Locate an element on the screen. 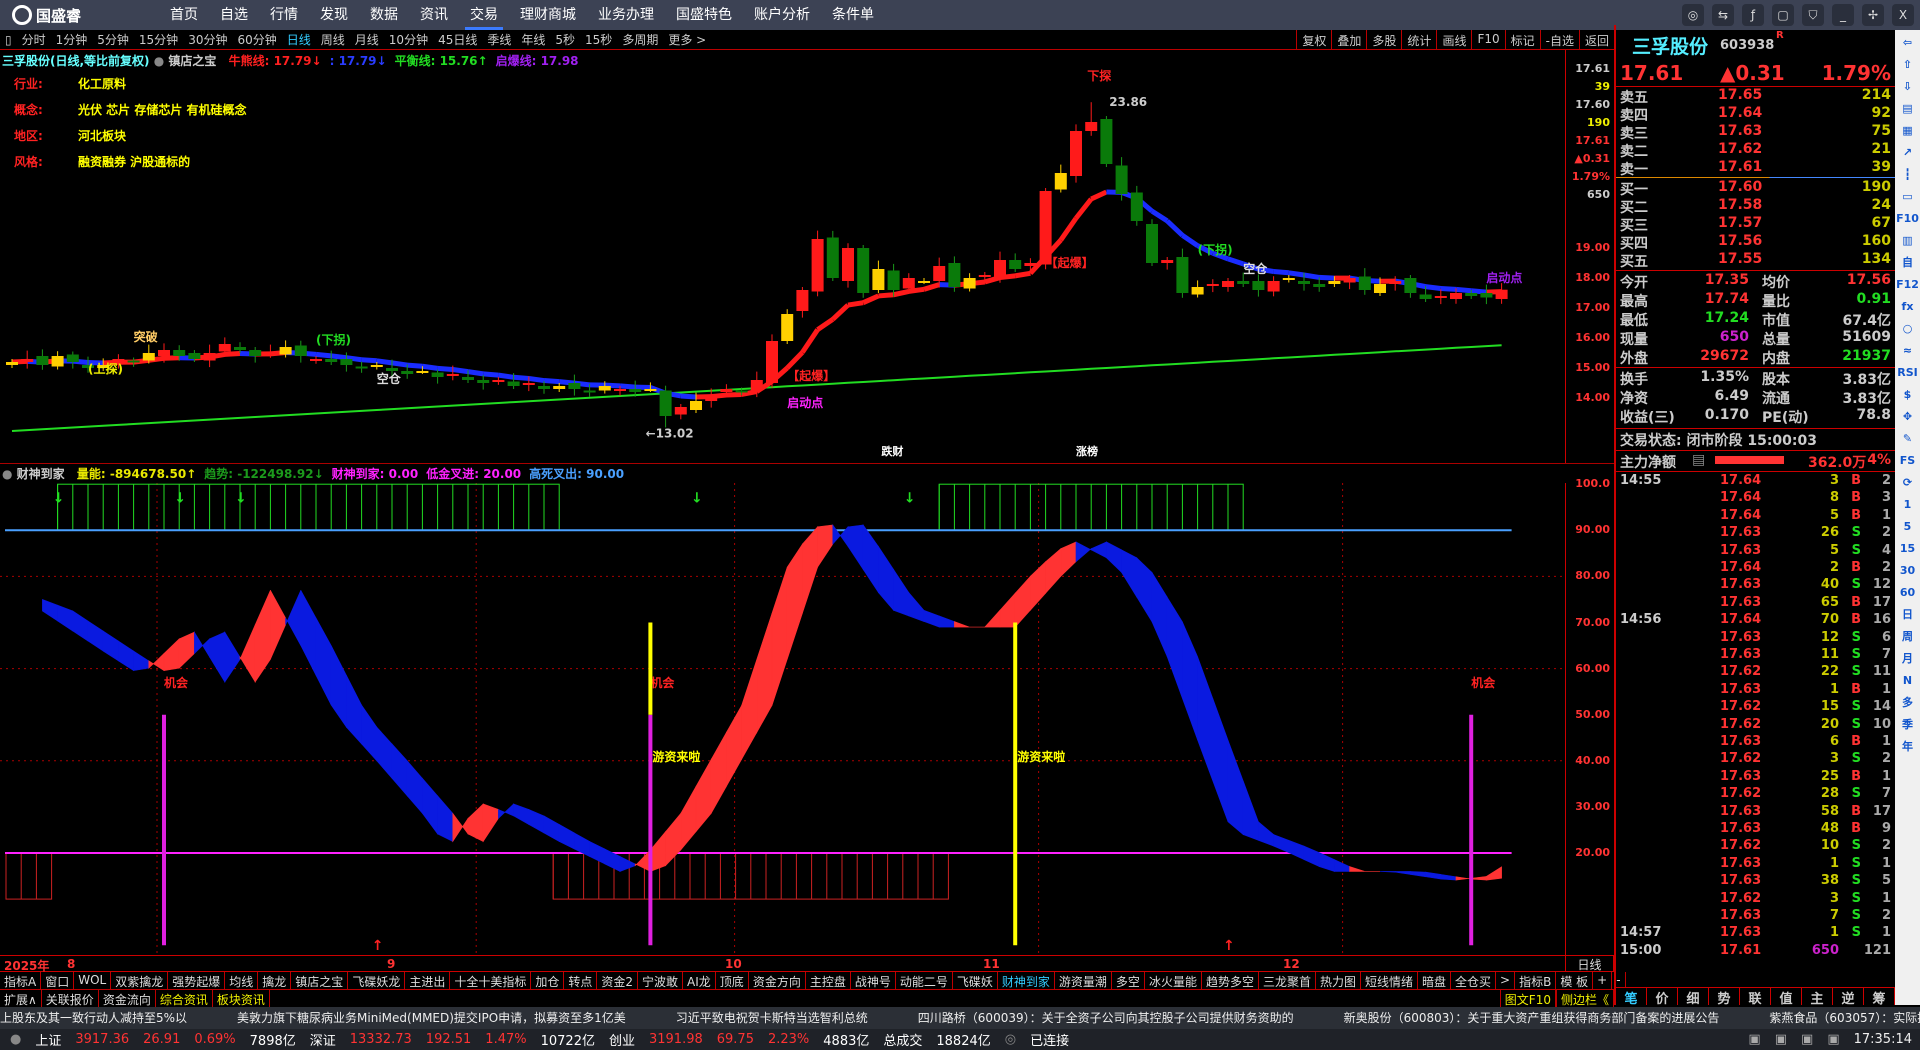 Image resolution: width=1920 pixels, height=1050 pixels. news-item: 上股东及其一致行动人减持至5%以 is located at coordinates (93, 1018).